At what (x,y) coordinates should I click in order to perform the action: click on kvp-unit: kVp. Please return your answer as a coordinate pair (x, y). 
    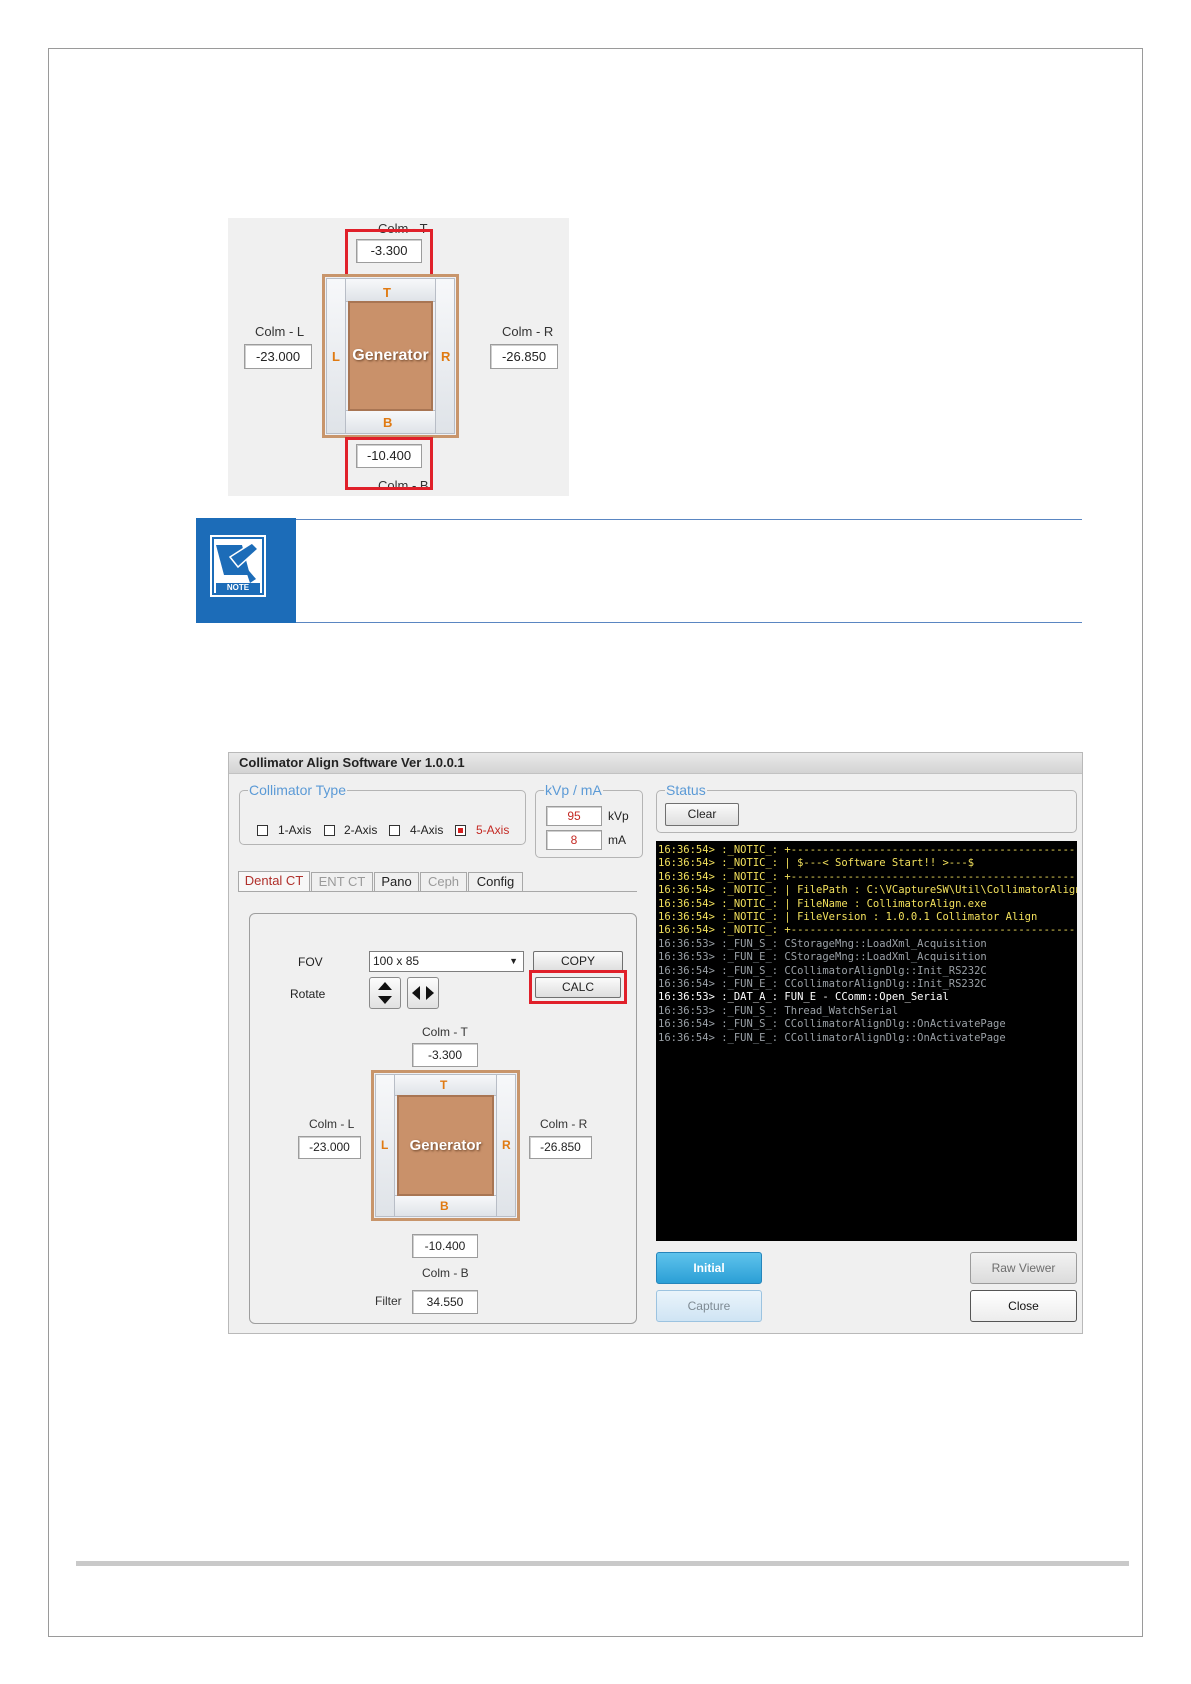
    Looking at the image, I should click on (618, 816).